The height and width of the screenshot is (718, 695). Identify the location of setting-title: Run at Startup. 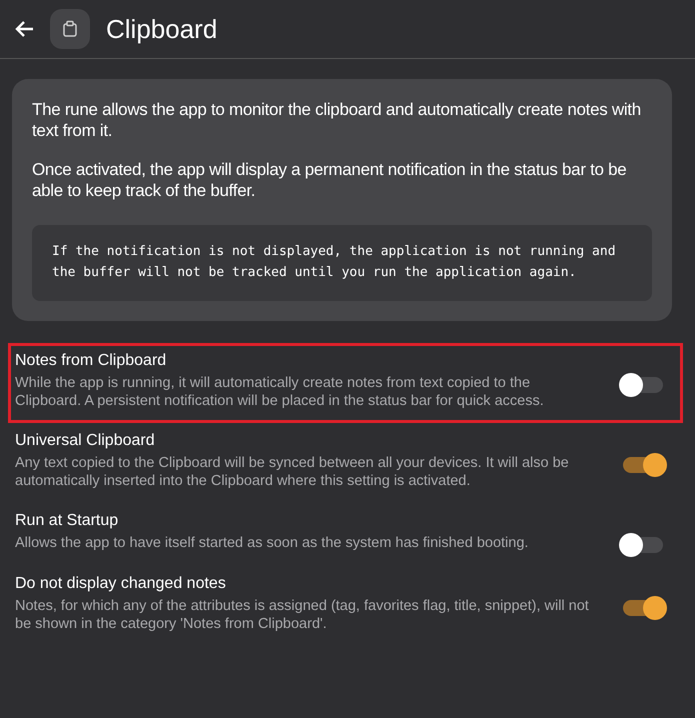
(67, 521).